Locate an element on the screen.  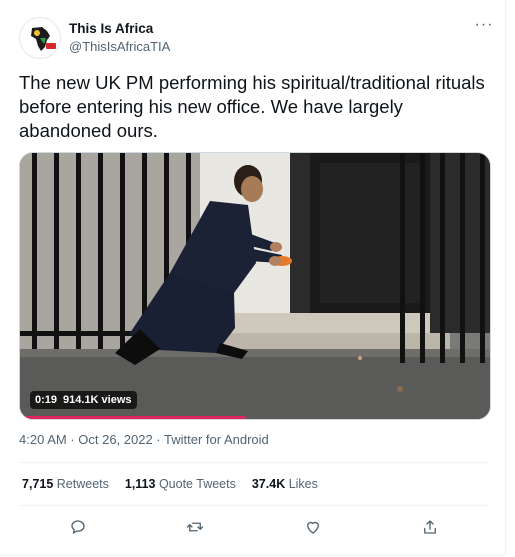
video-badge: 0:19 914.1K views is located at coordinates (83, 400).